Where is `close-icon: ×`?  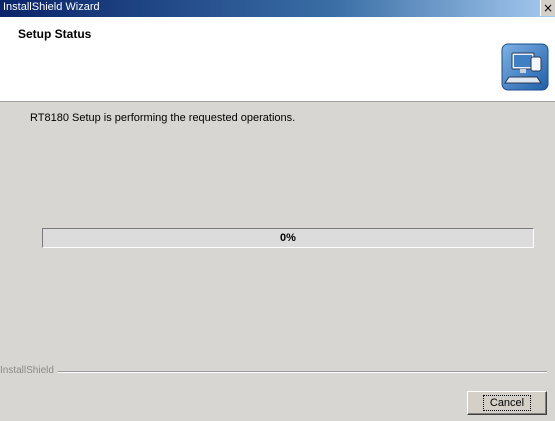
close-icon: × is located at coordinates (547, 8).